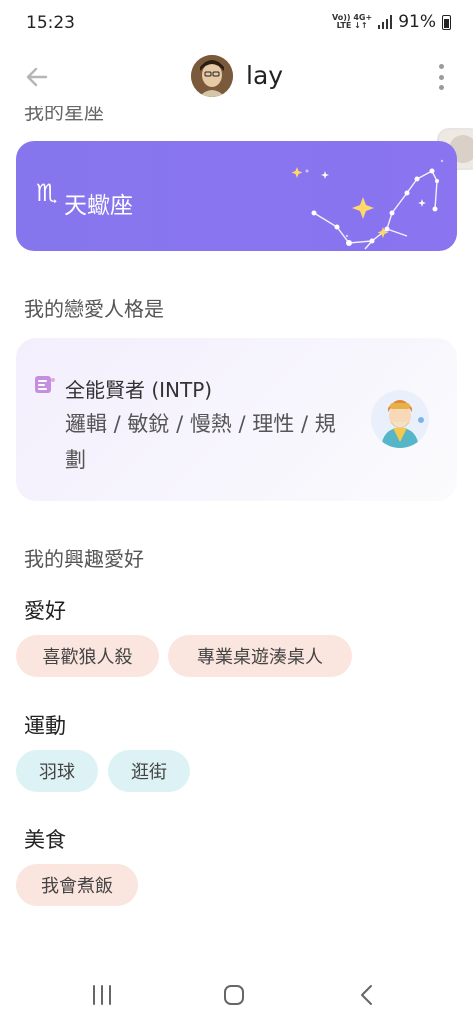 The height and width of the screenshot is (1024, 473). I want to click on arrow-left-icon, so click(37, 77).